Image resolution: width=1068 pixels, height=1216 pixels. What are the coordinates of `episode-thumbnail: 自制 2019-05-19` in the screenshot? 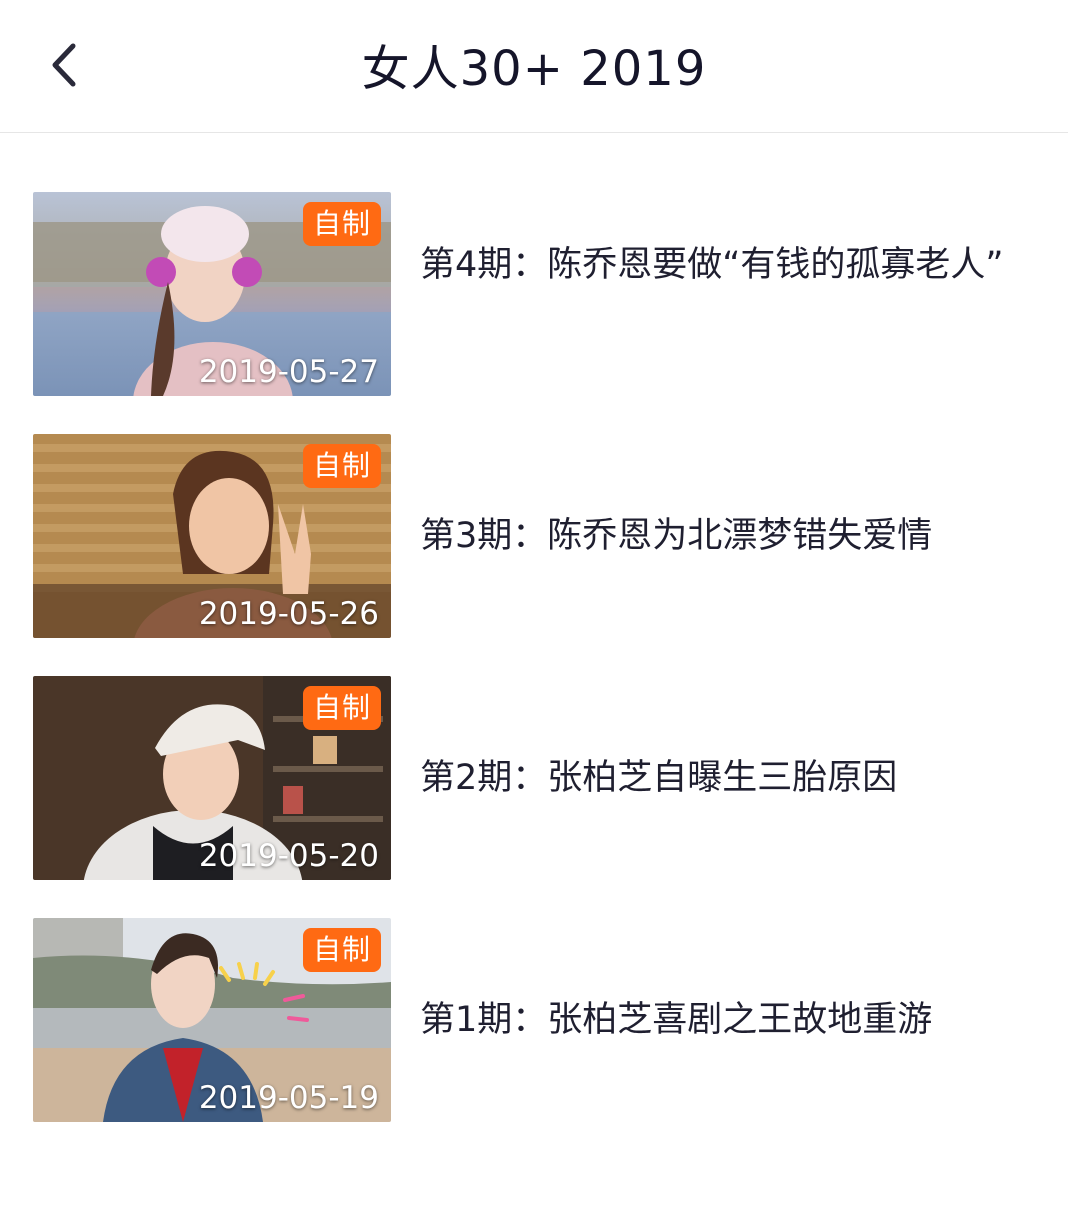 It's located at (212, 1020).